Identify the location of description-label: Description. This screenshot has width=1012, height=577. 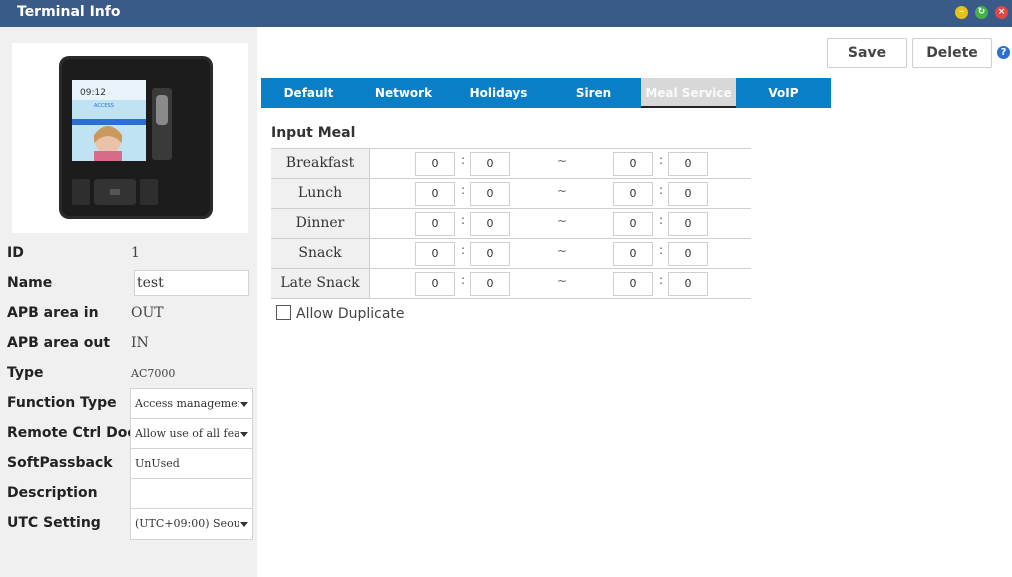
(52, 493).